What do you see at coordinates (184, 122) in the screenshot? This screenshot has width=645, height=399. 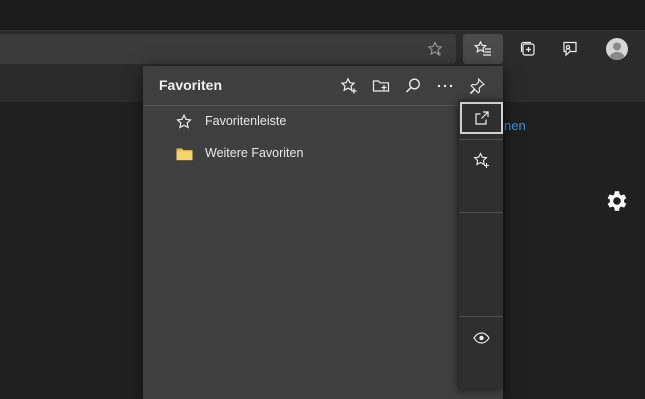 I see `star-outline-icon` at bounding box center [184, 122].